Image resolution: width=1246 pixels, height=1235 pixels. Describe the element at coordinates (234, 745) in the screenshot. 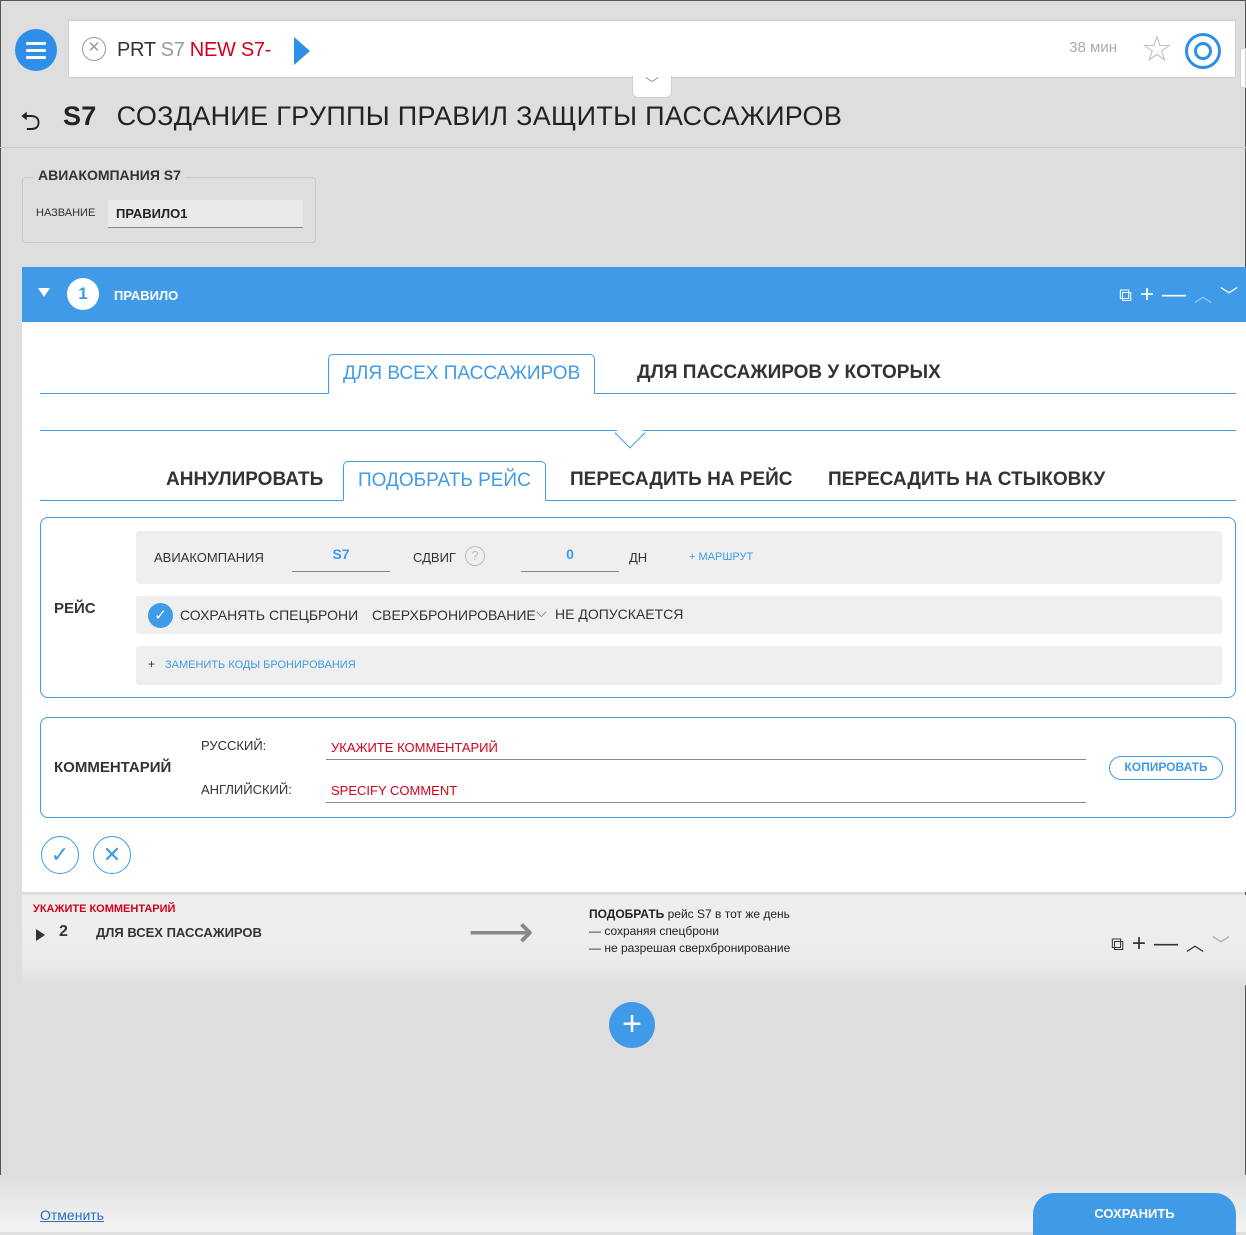

I see `russian-label: РУССКИЙ:` at that location.